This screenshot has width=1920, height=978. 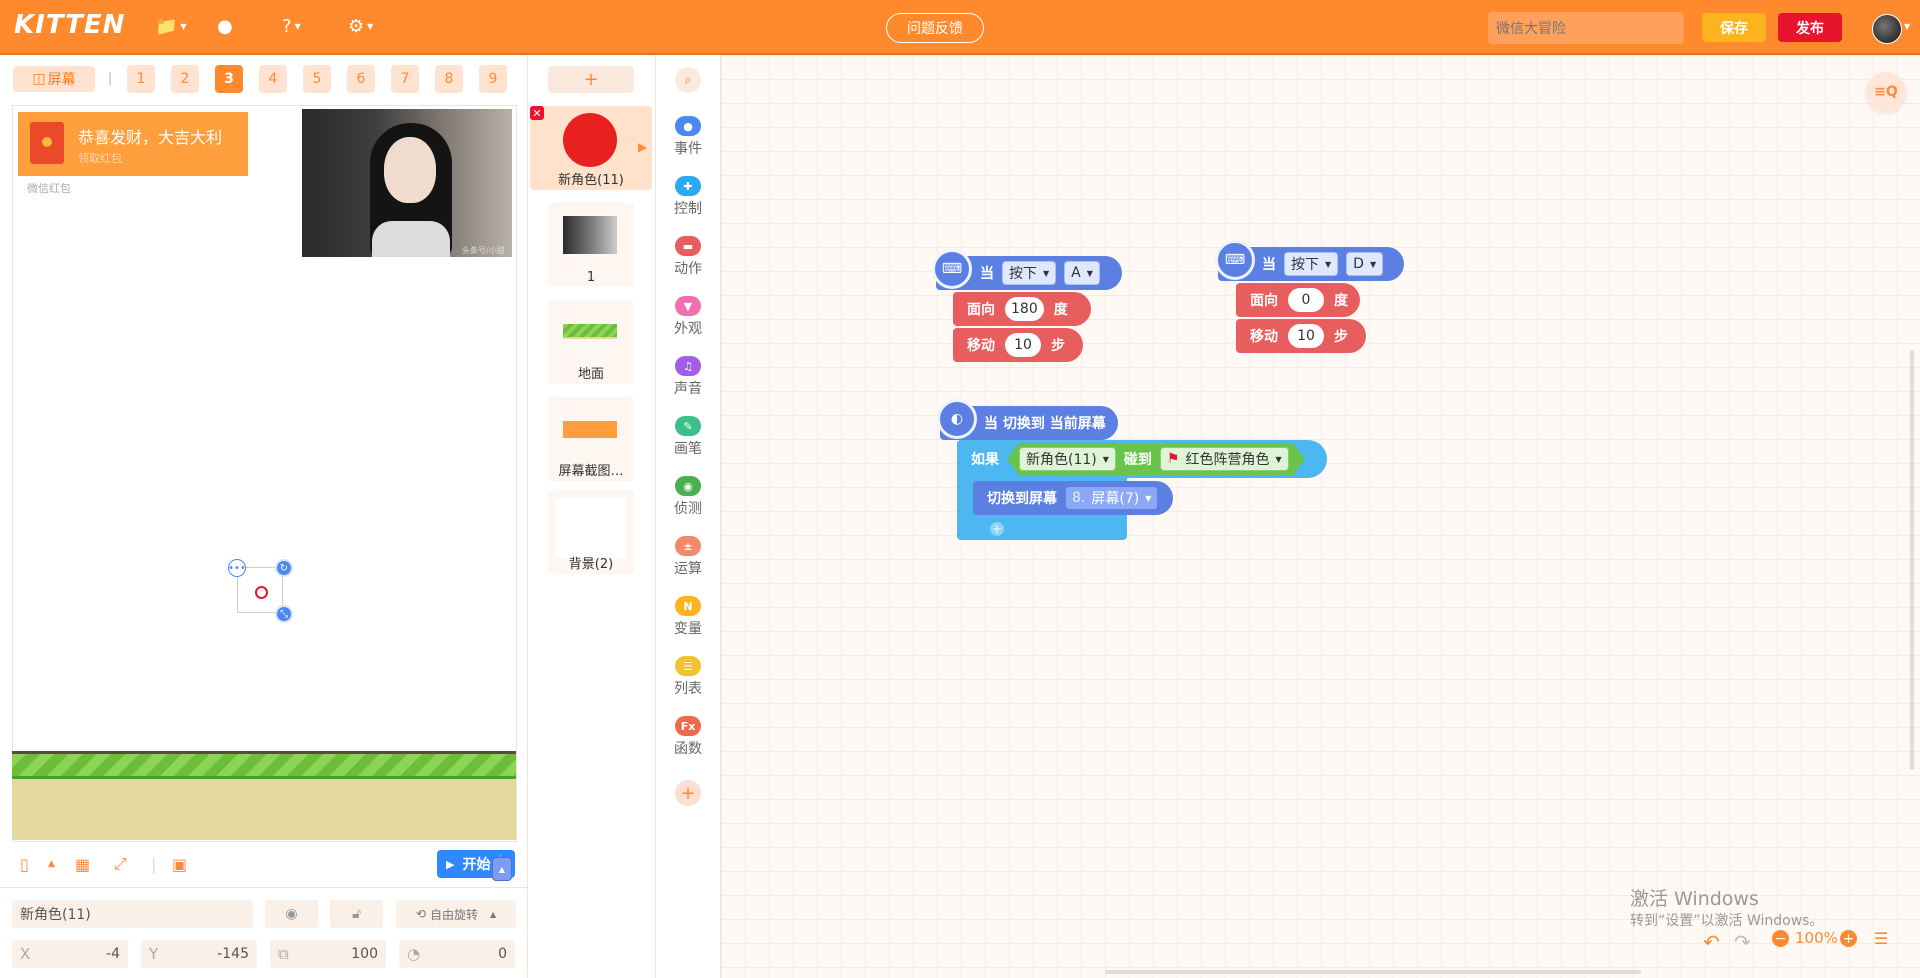 I want to click on target-select-dropdown: ⚑ 红色阵营角色 ▼, so click(x=1224, y=459).